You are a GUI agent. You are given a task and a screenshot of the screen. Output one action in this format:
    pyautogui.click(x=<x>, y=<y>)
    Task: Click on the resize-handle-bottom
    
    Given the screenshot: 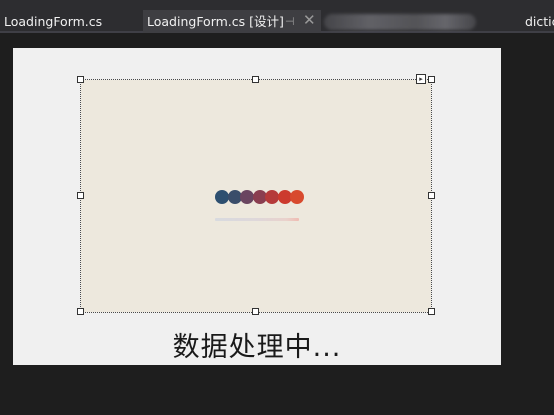 What is the action you would take?
    pyautogui.click(x=255, y=311)
    